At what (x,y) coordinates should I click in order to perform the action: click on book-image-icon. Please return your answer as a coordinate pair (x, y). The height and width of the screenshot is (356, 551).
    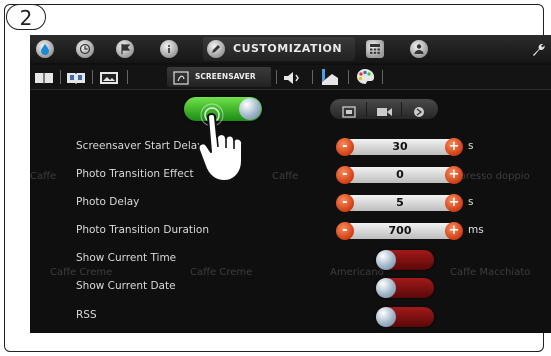
    Looking at the image, I should click on (76, 79).